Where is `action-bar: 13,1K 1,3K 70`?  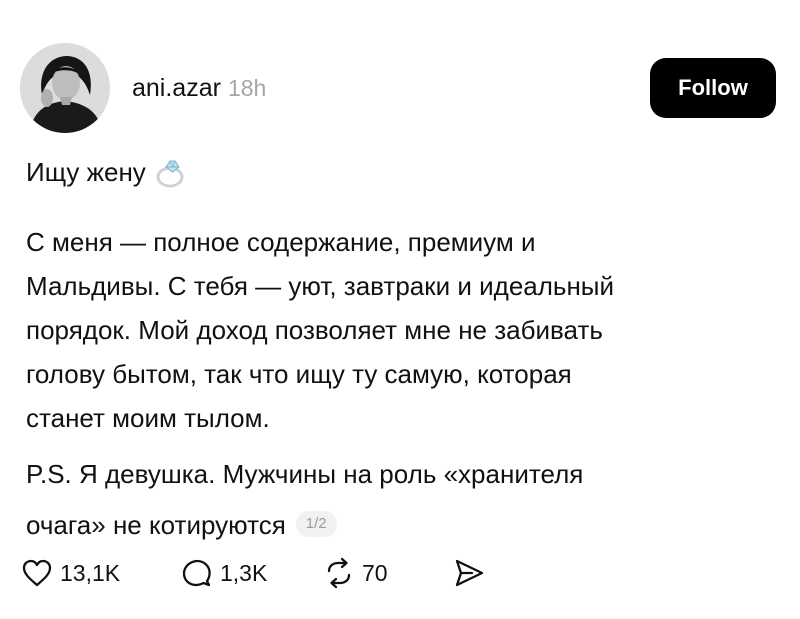
action-bar: 13,1K 1,3K 70 is located at coordinates (253, 573).